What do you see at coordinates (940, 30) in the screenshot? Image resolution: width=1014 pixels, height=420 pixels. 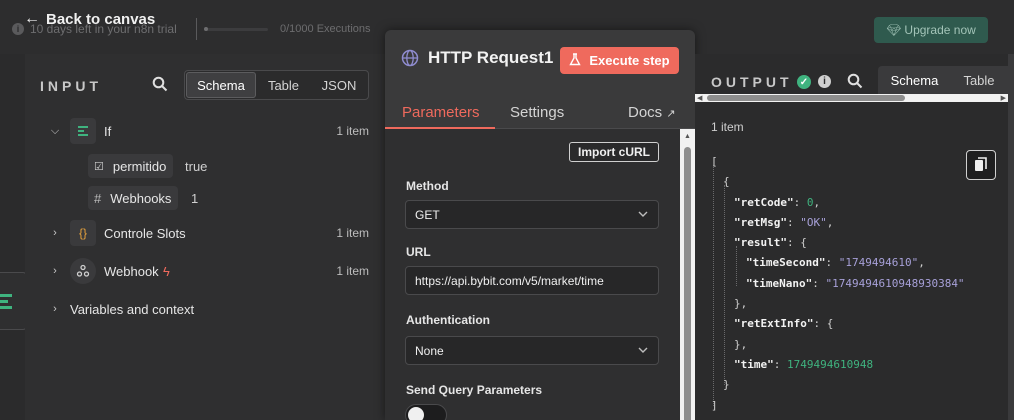 I see `upgrade-label: Upgrade now` at bounding box center [940, 30].